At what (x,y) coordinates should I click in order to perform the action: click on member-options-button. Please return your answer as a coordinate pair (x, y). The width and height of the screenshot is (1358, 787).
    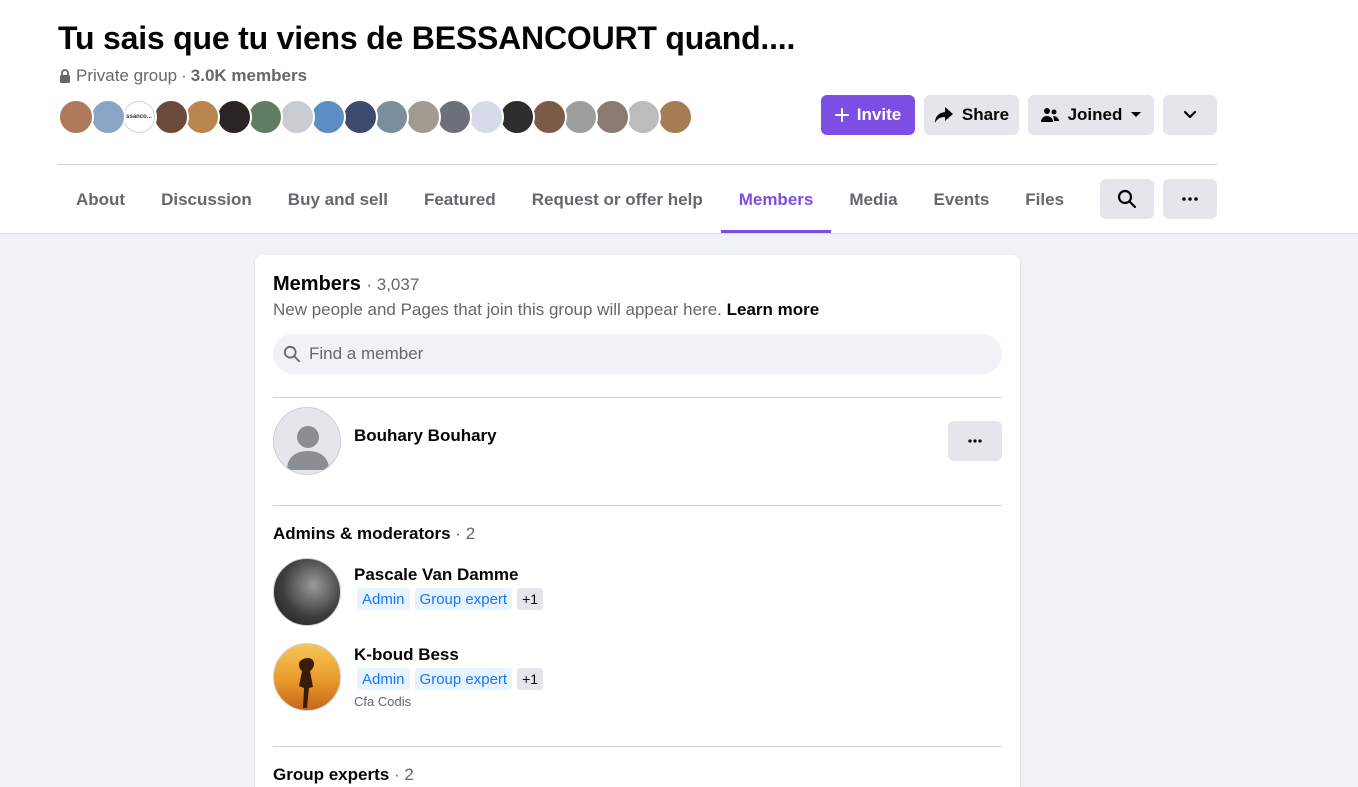
    Looking at the image, I should click on (975, 441).